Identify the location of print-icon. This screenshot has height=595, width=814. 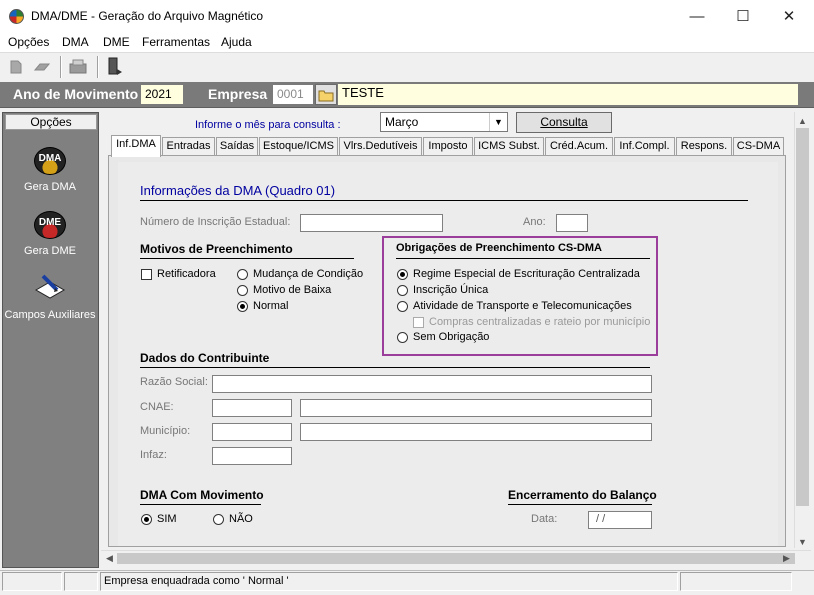
(78, 67).